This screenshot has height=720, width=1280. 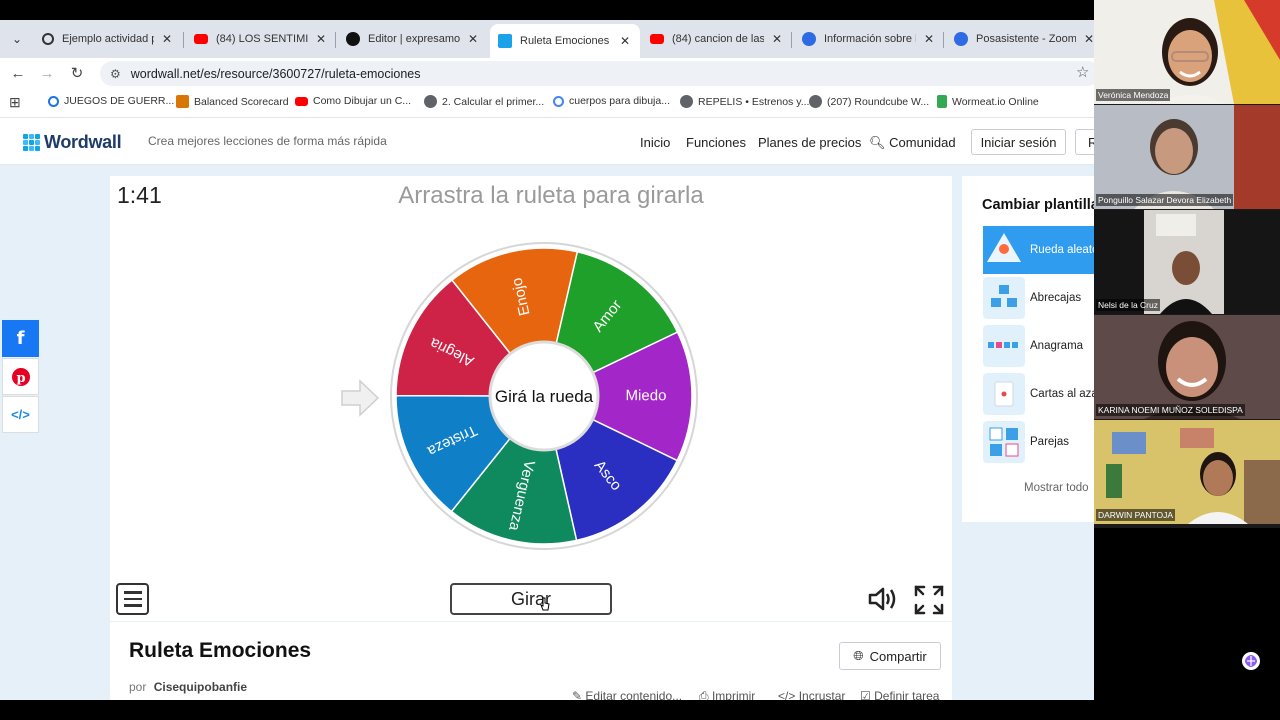 What do you see at coordinates (890, 656) in the screenshot?
I see `share-button: 🌐︎ Compartir` at bounding box center [890, 656].